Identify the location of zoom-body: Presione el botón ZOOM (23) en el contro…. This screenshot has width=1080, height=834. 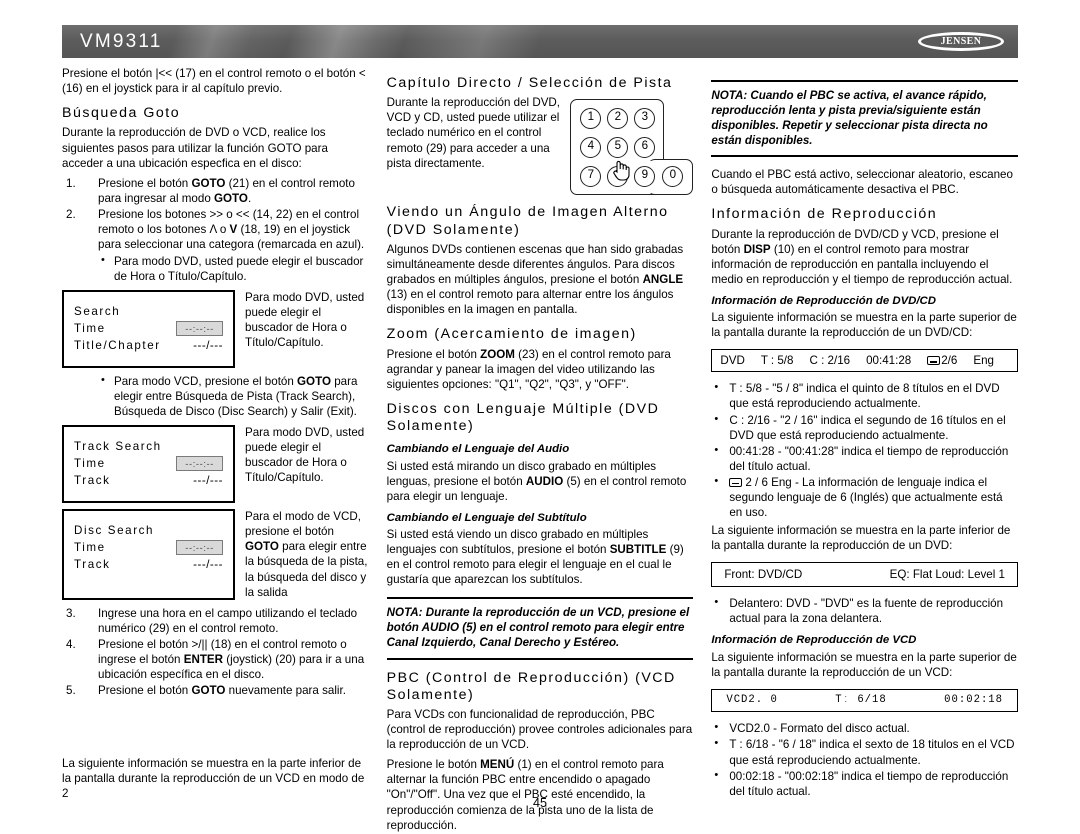
(528, 369).